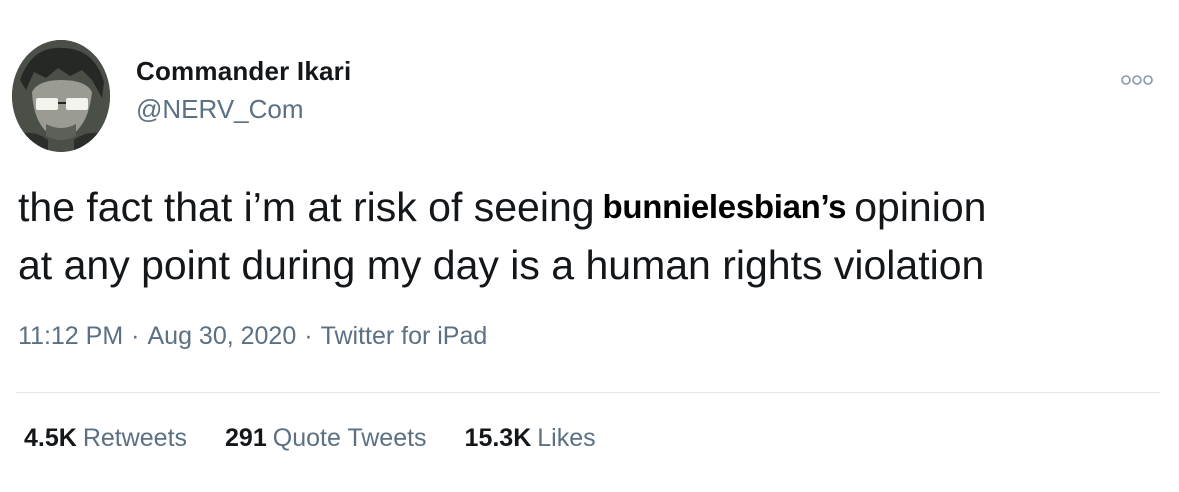 This screenshot has height=492, width=1179. Describe the element at coordinates (50, 438) in the screenshot. I see `retweets-count: 4.5K` at that location.